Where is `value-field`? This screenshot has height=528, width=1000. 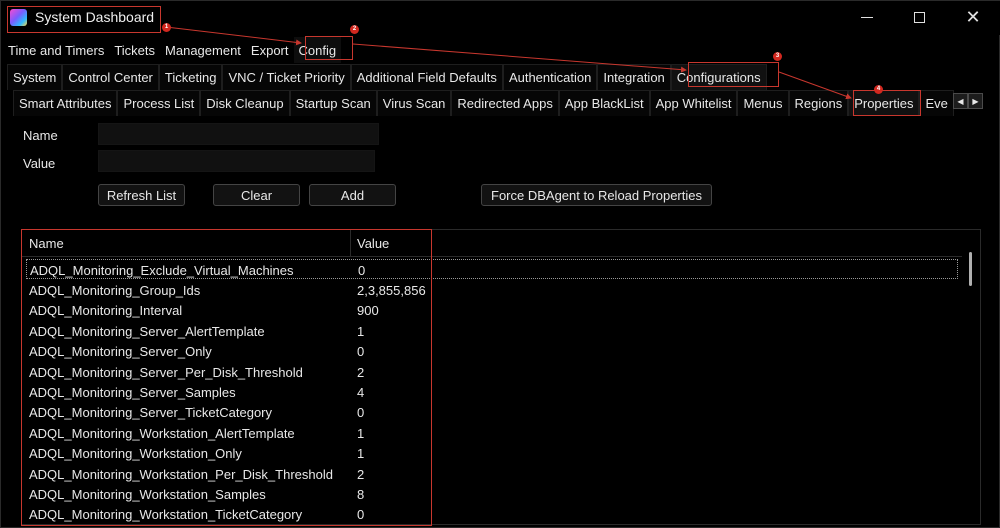
value-field is located at coordinates (236, 161).